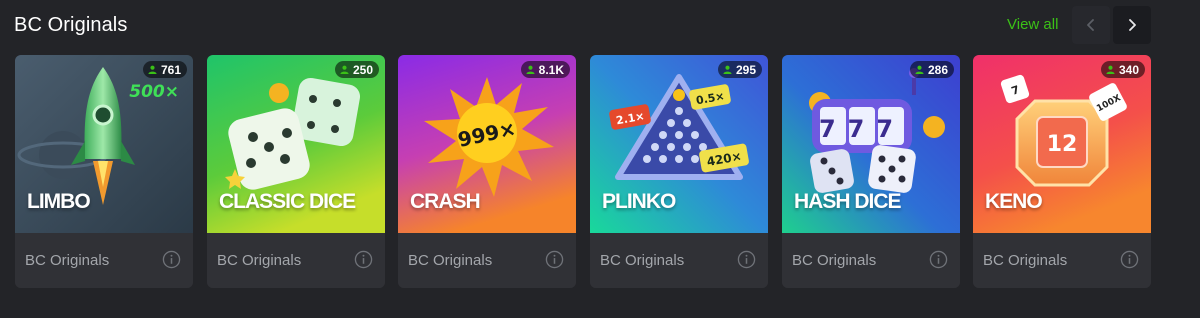 This screenshot has height=318, width=1200. Describe the element at coordinates (639, 201) in the screenshot. I see `game-title: PLINKO` at that location.